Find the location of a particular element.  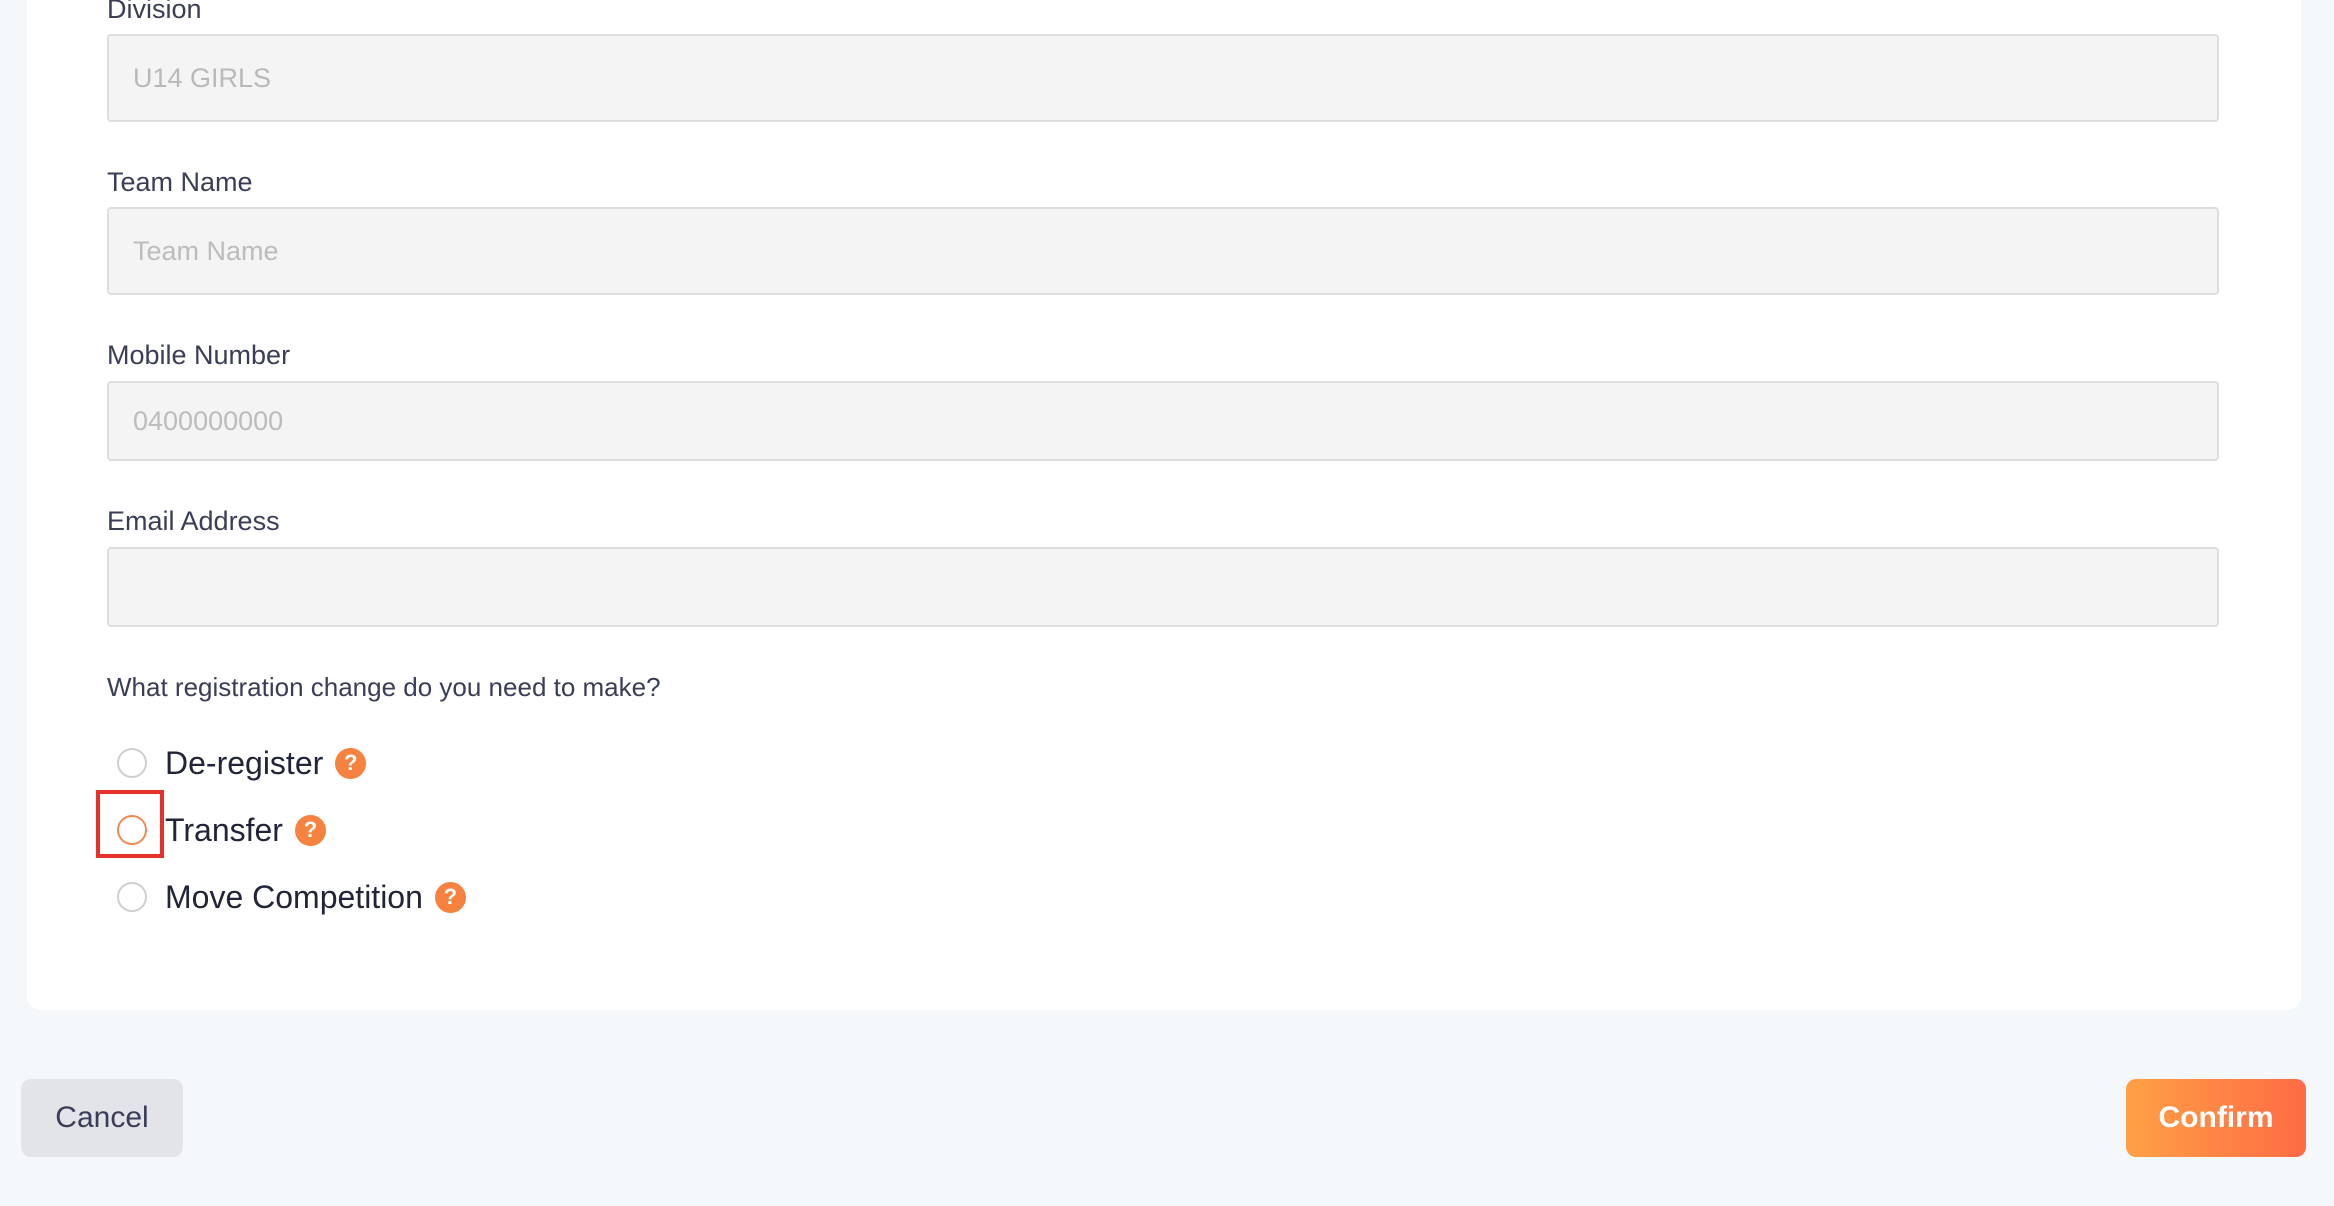

option-transfer: Transfer ? is located at coordinates (221, 830).